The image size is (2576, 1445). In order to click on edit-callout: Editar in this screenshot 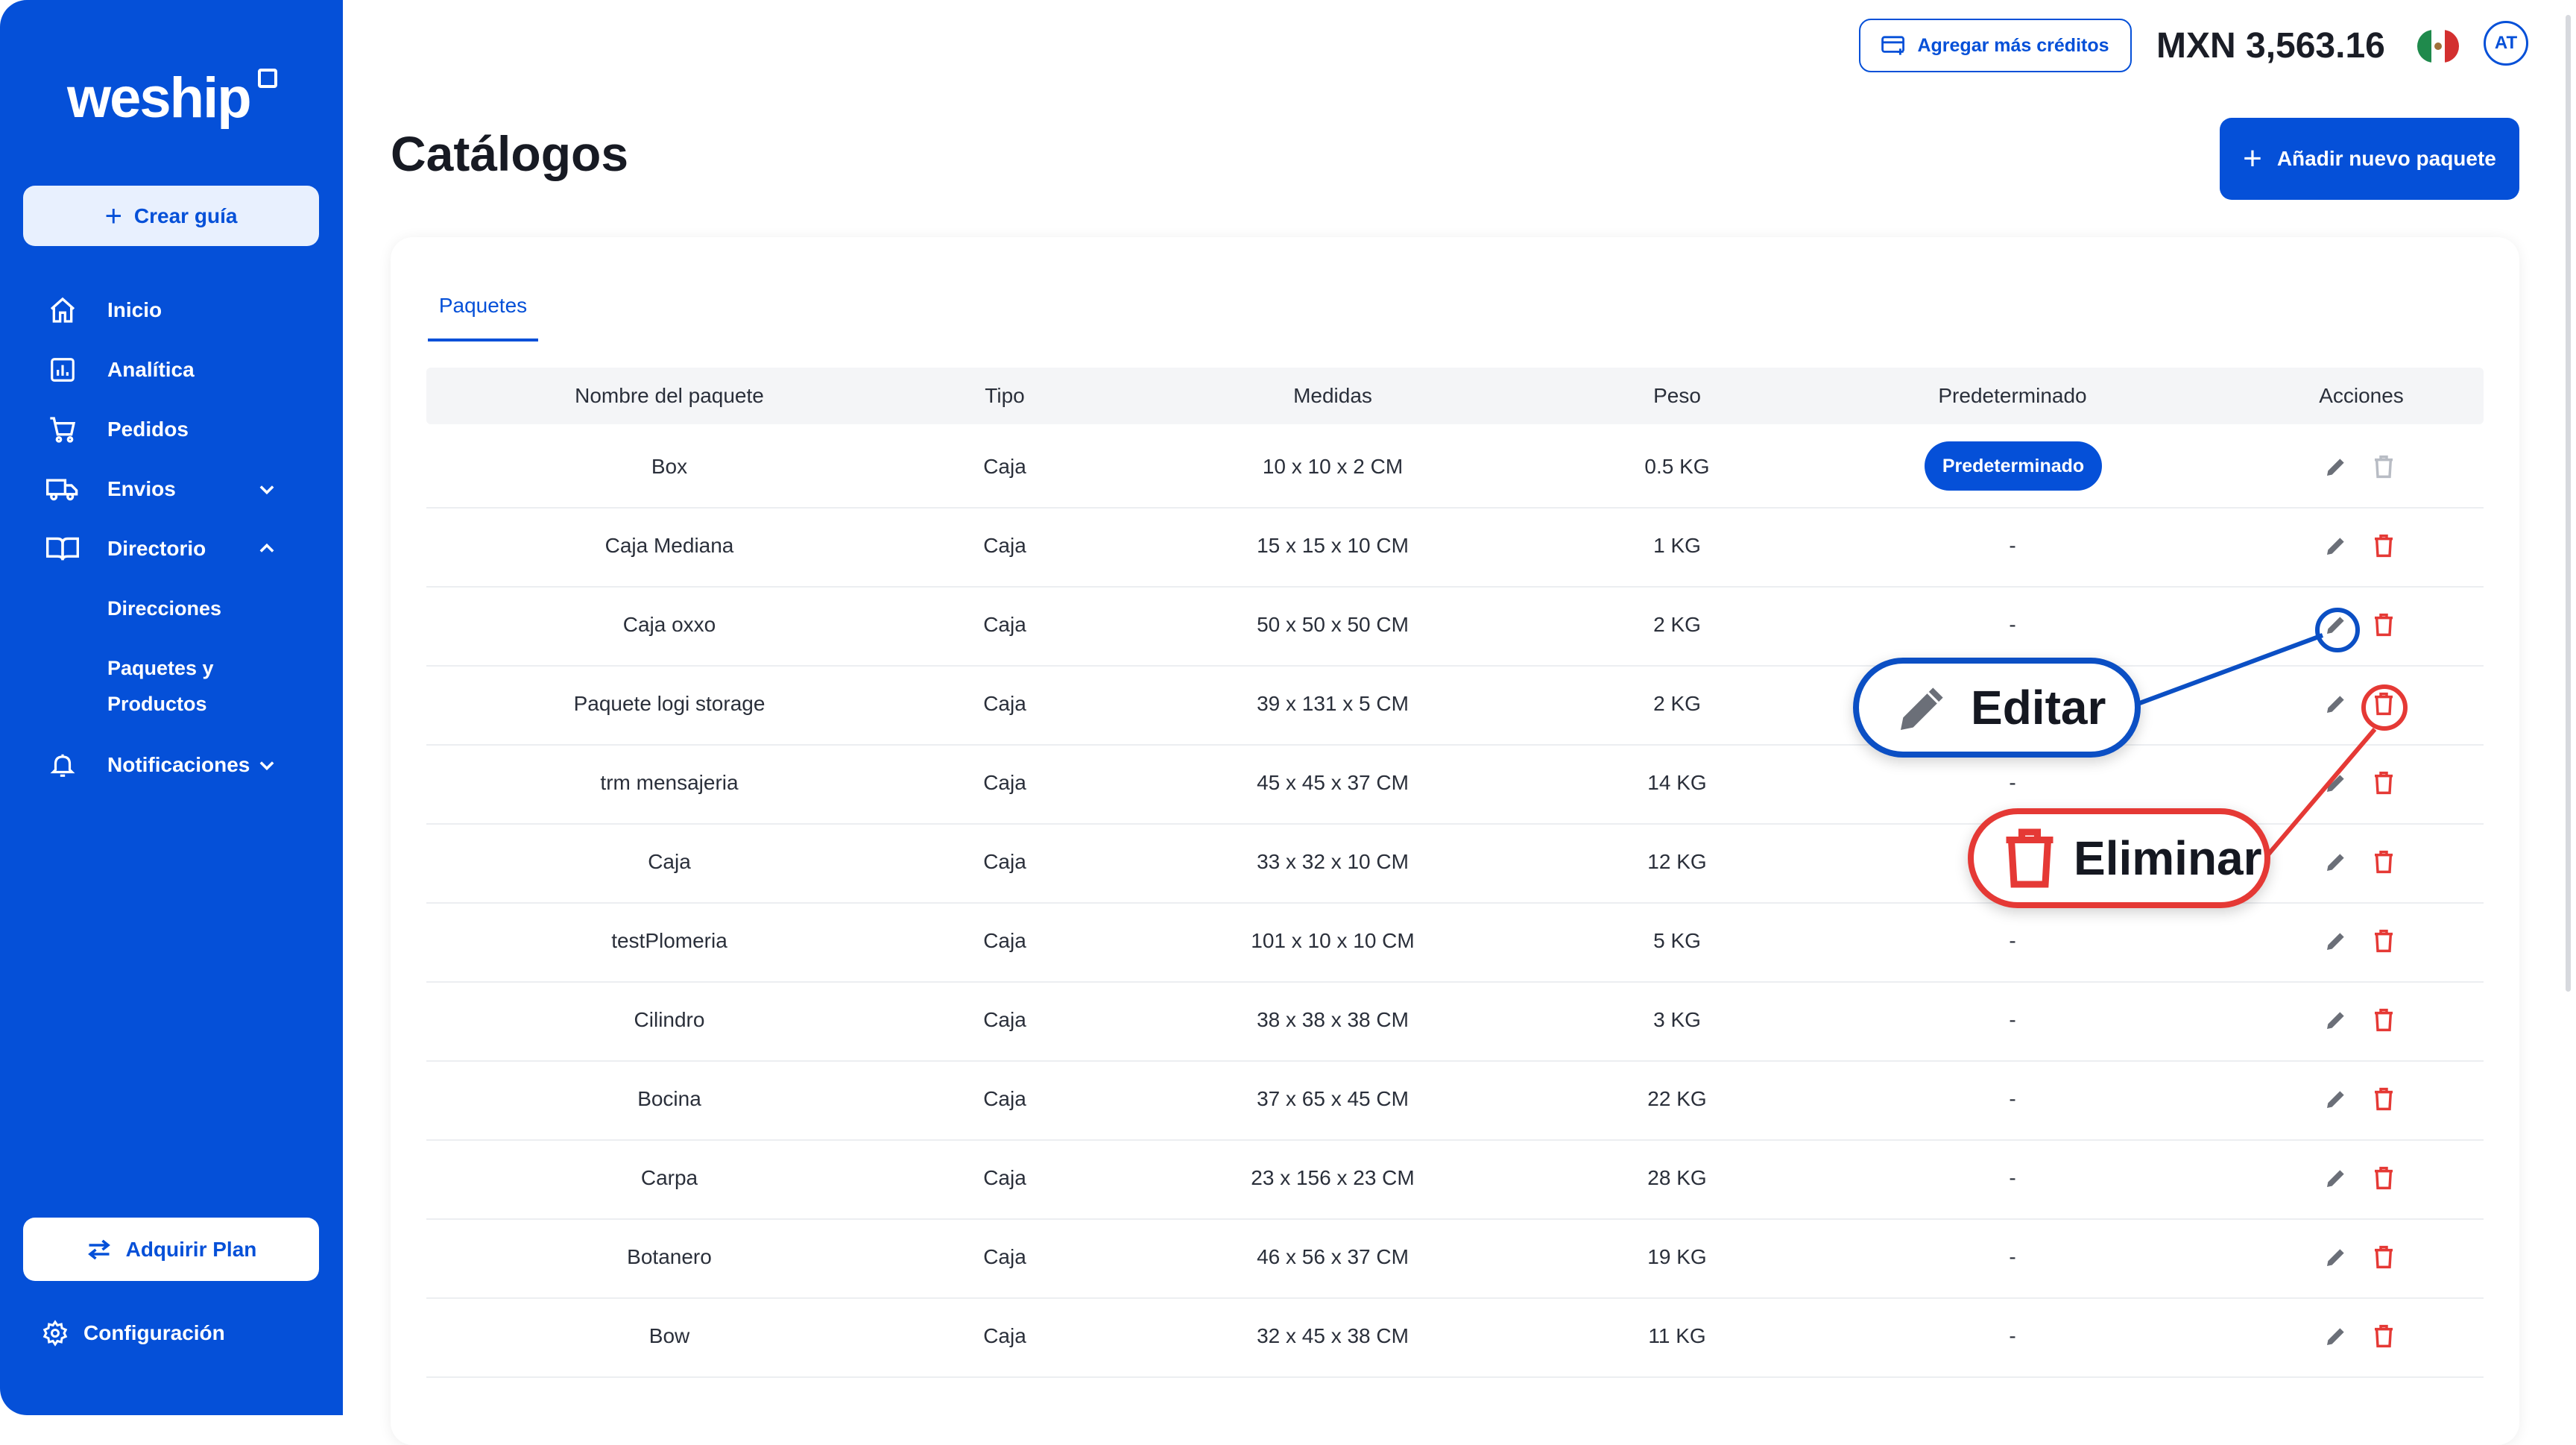, I will do `click(1997, 708)`.